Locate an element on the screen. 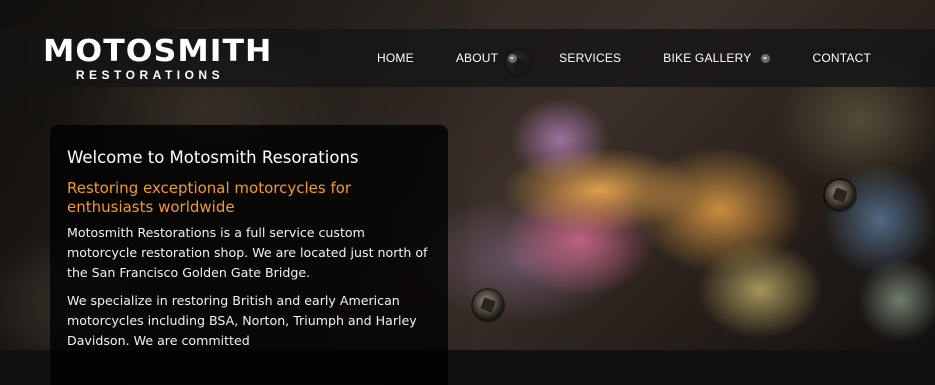 The width and height of the screenshot is (935, 385). nav-item-label: BIKE GALLERY is located at coordinates (707, 58).